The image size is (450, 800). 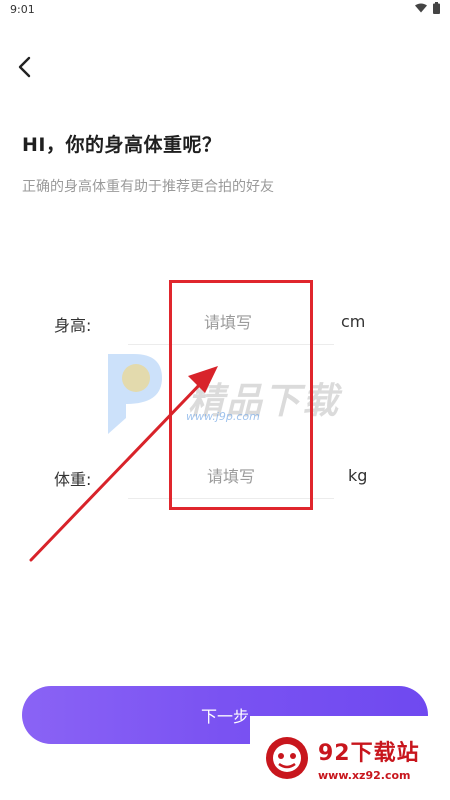 I want to click on status-icons, so click(x=427, y=8).